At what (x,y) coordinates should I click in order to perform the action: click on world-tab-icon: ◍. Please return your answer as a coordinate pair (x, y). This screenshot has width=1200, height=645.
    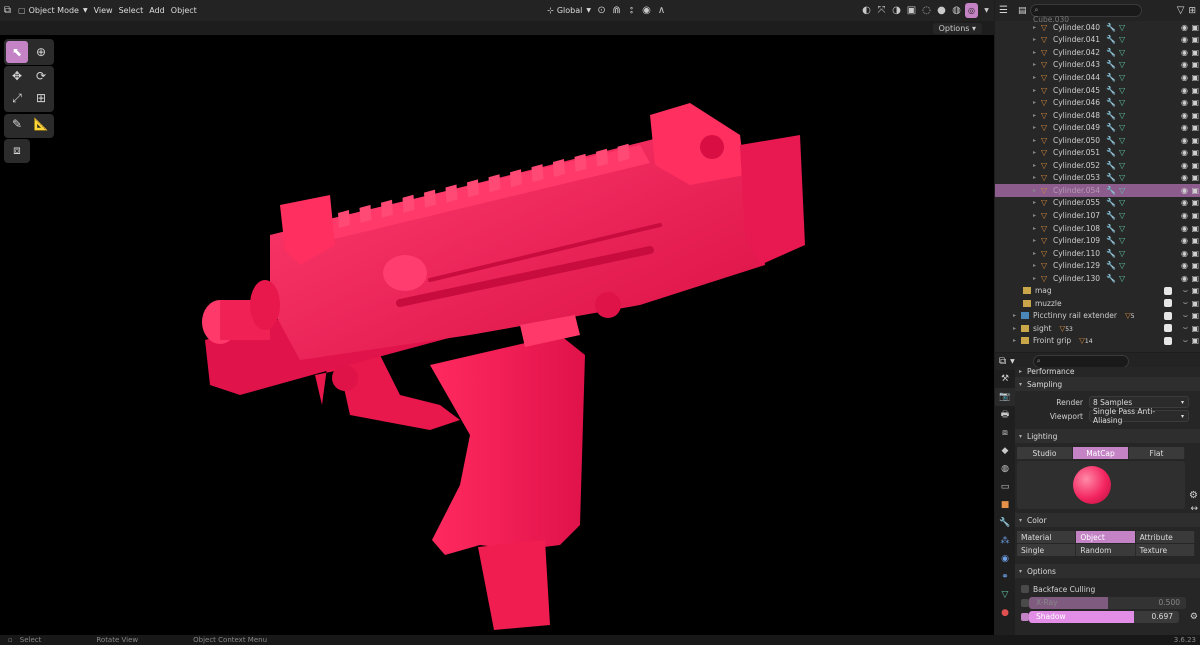
    Looking at the image, I should click on (1005, 469).